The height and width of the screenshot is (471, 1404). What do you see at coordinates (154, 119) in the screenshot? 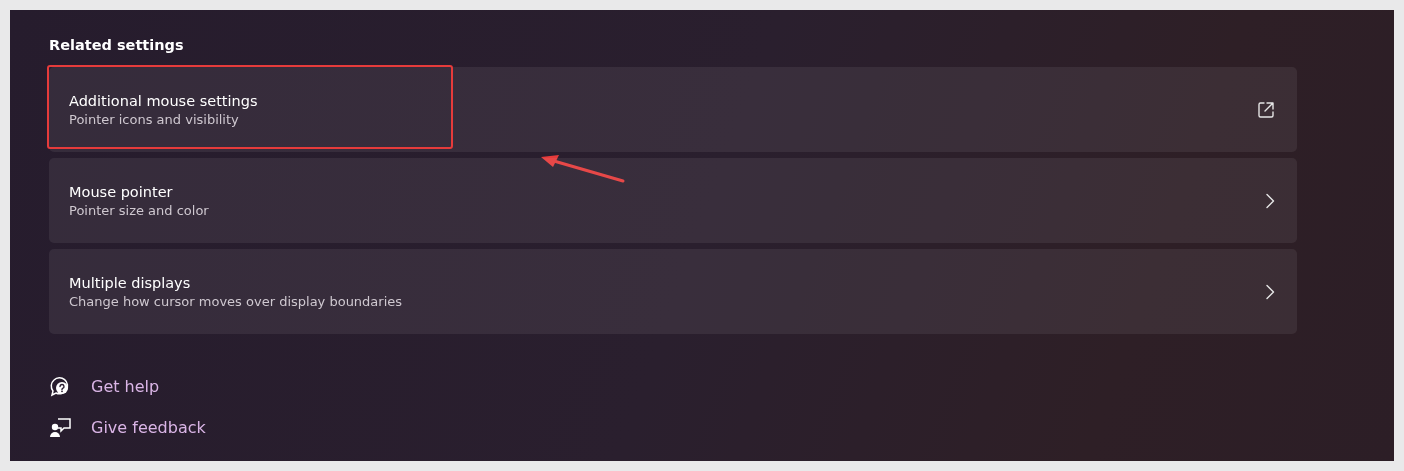
I see `row-subtitle: Pointer icons and visibility` at bounding box center [154, 119].